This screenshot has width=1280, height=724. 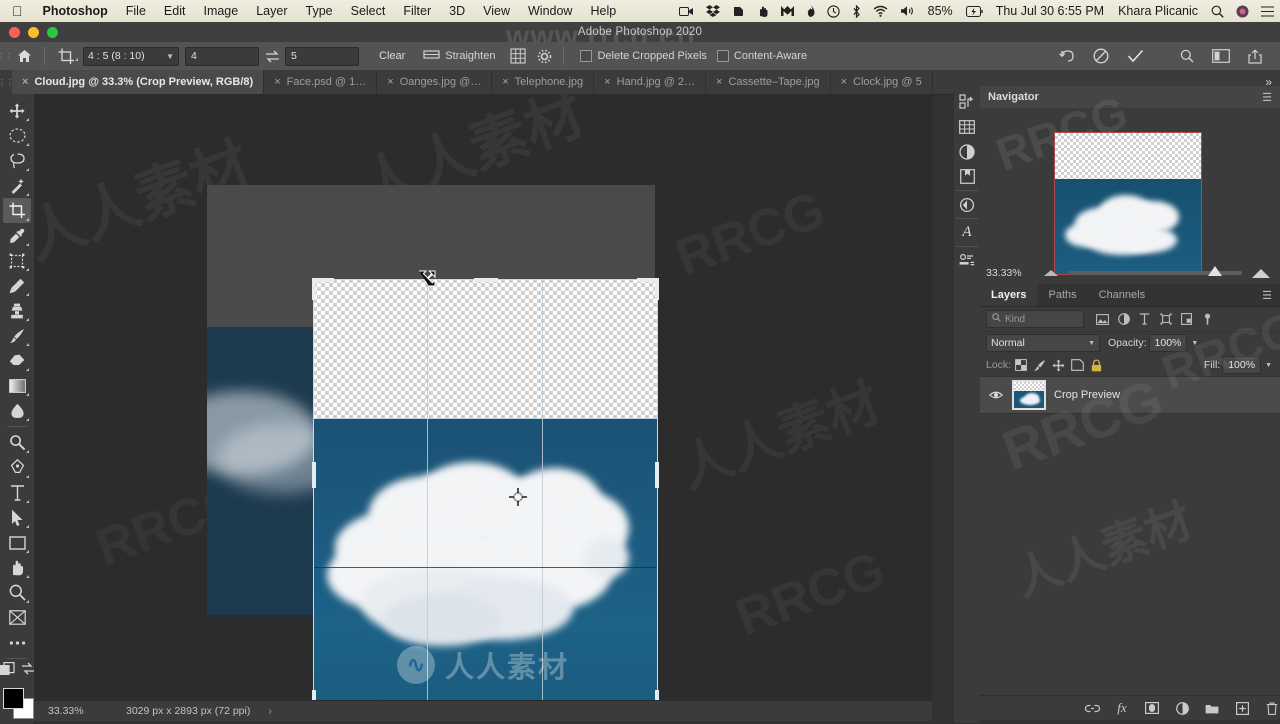 I want to click on zoom-tool, so click(x=17, y=592).